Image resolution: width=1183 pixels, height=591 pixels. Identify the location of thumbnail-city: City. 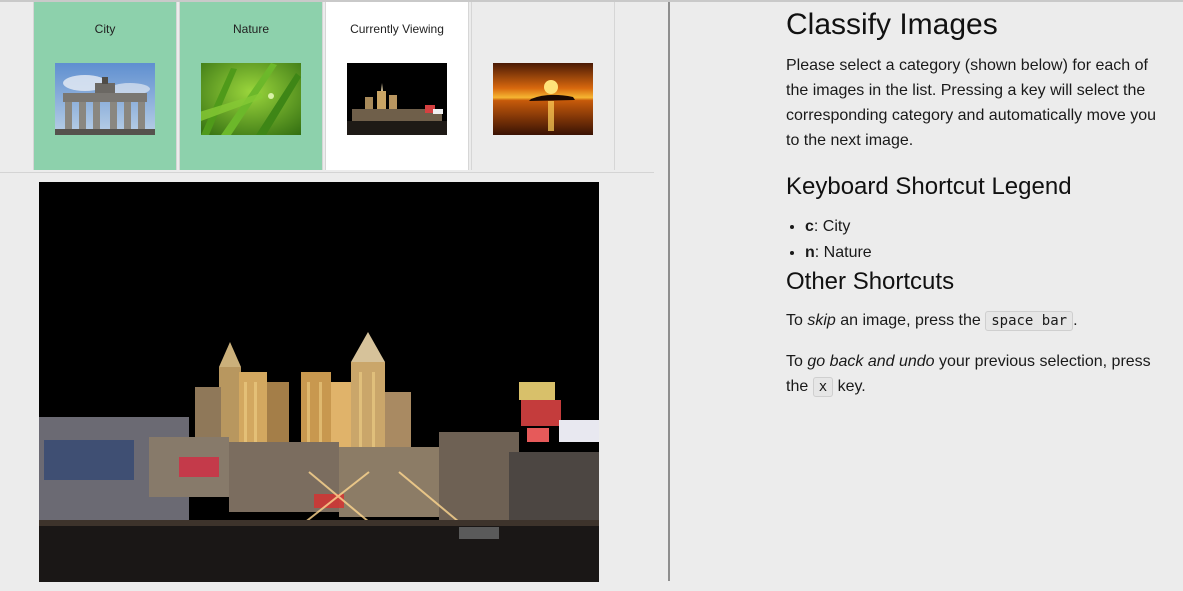
(105, 86).